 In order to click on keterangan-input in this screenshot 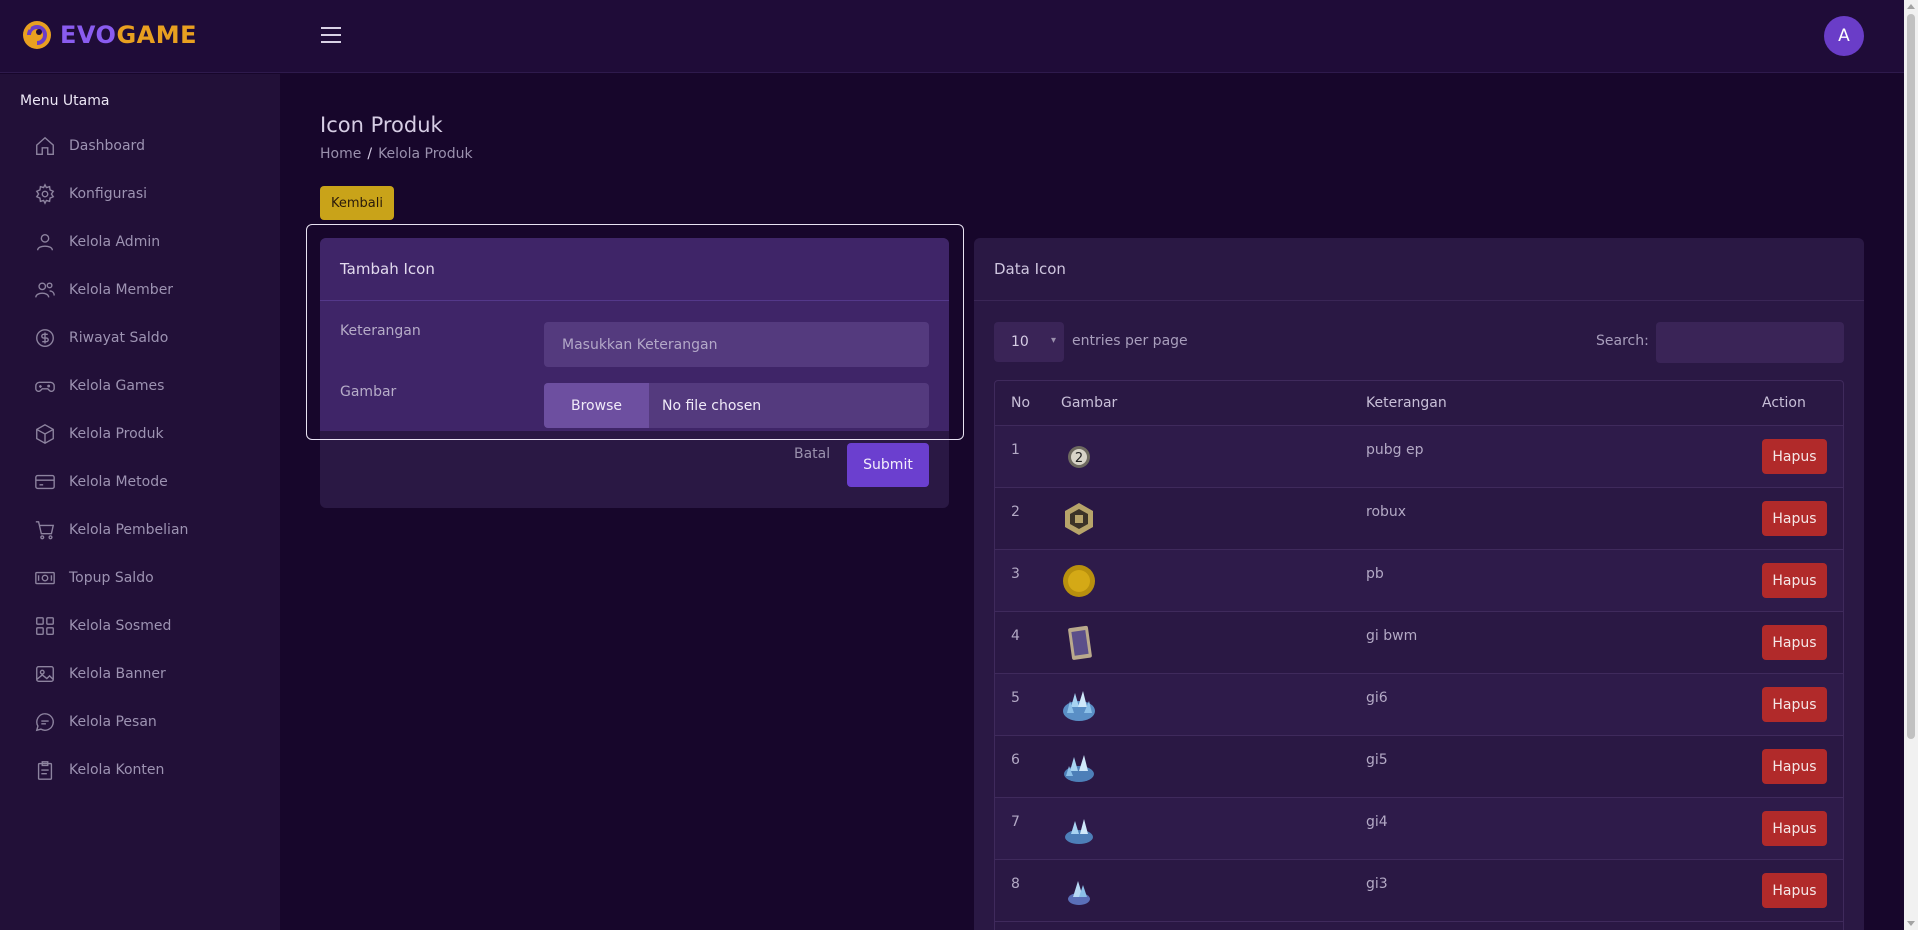, I will do `click(736, 344)`.